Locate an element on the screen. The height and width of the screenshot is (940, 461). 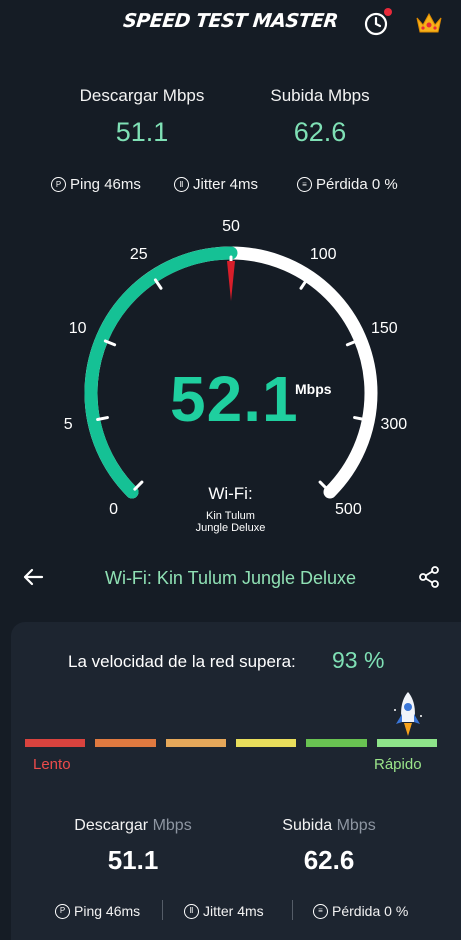
slow-label: Lento is located at coordinates (52, 764).